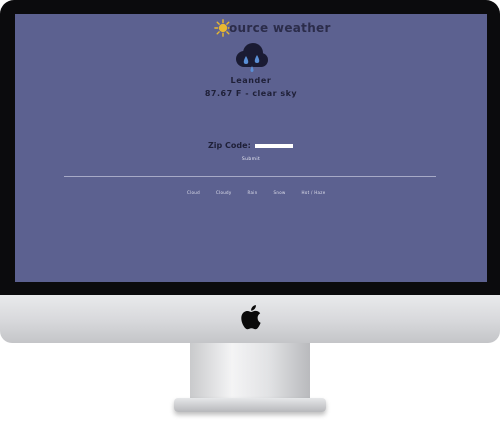 This screenshot has height=443, width=500. Describe the element at coordinates (224, 192) in the screenshot. I see `nav-item-cloudy: Cloudy` at that location.